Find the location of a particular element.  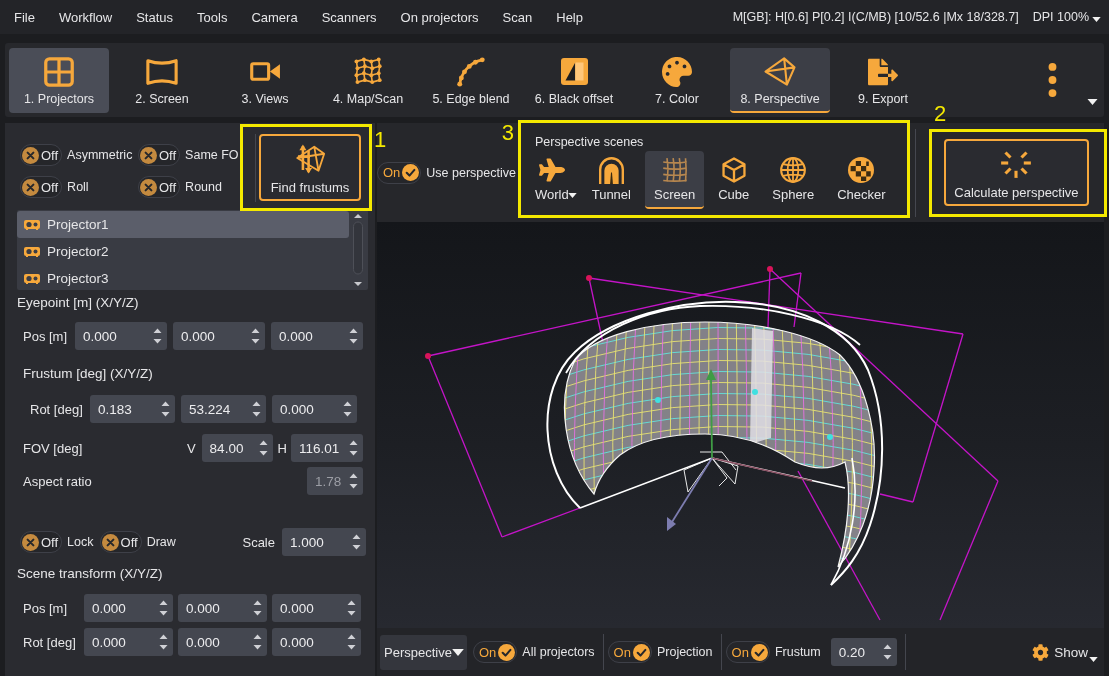

projector-list-item: Projector2 is located at coordinates (183, 251).